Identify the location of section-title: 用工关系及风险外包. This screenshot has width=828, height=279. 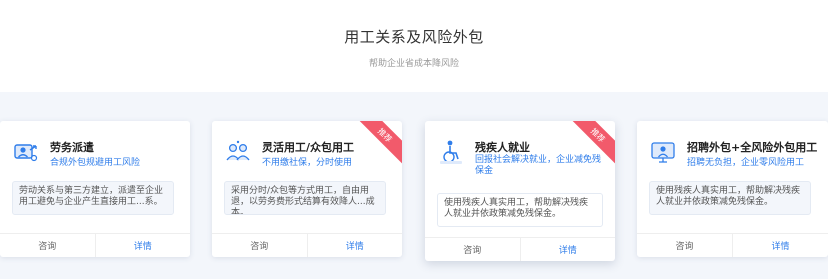
(414, 37).